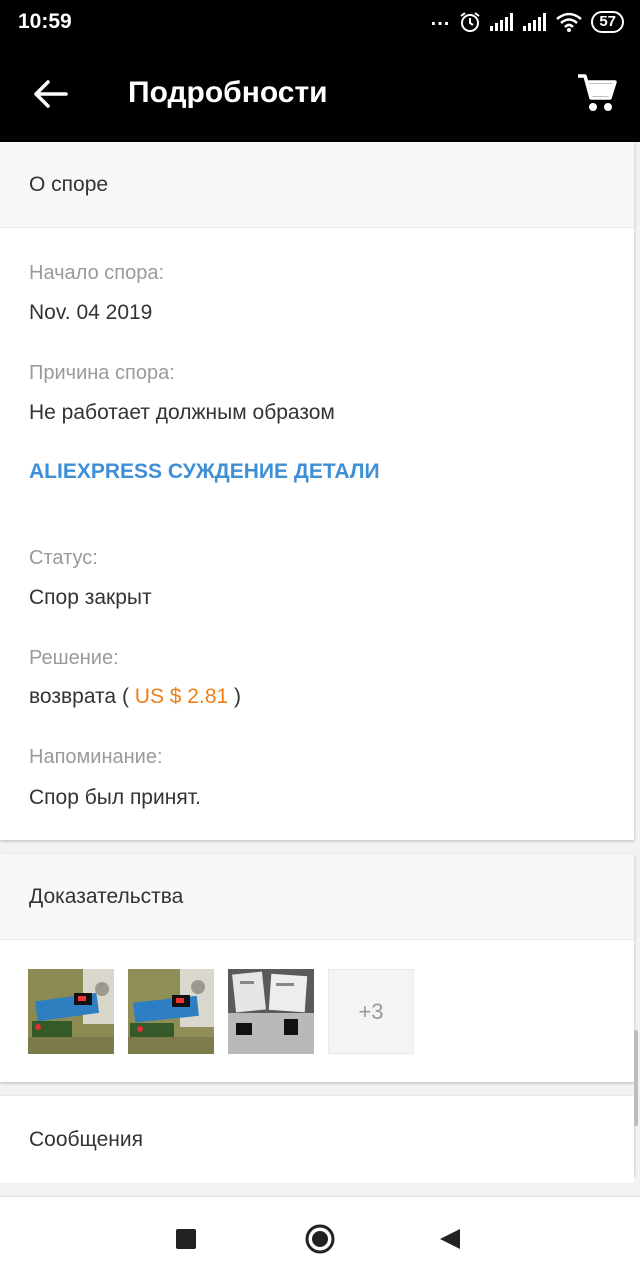 Image resolution: width=640 pixels, height=1281 pixels. What do you see at coordinates (96, 757) in the screenshot?
I see `dispute-reminder-label: Напоминание:` at bounding box center [96, 757].